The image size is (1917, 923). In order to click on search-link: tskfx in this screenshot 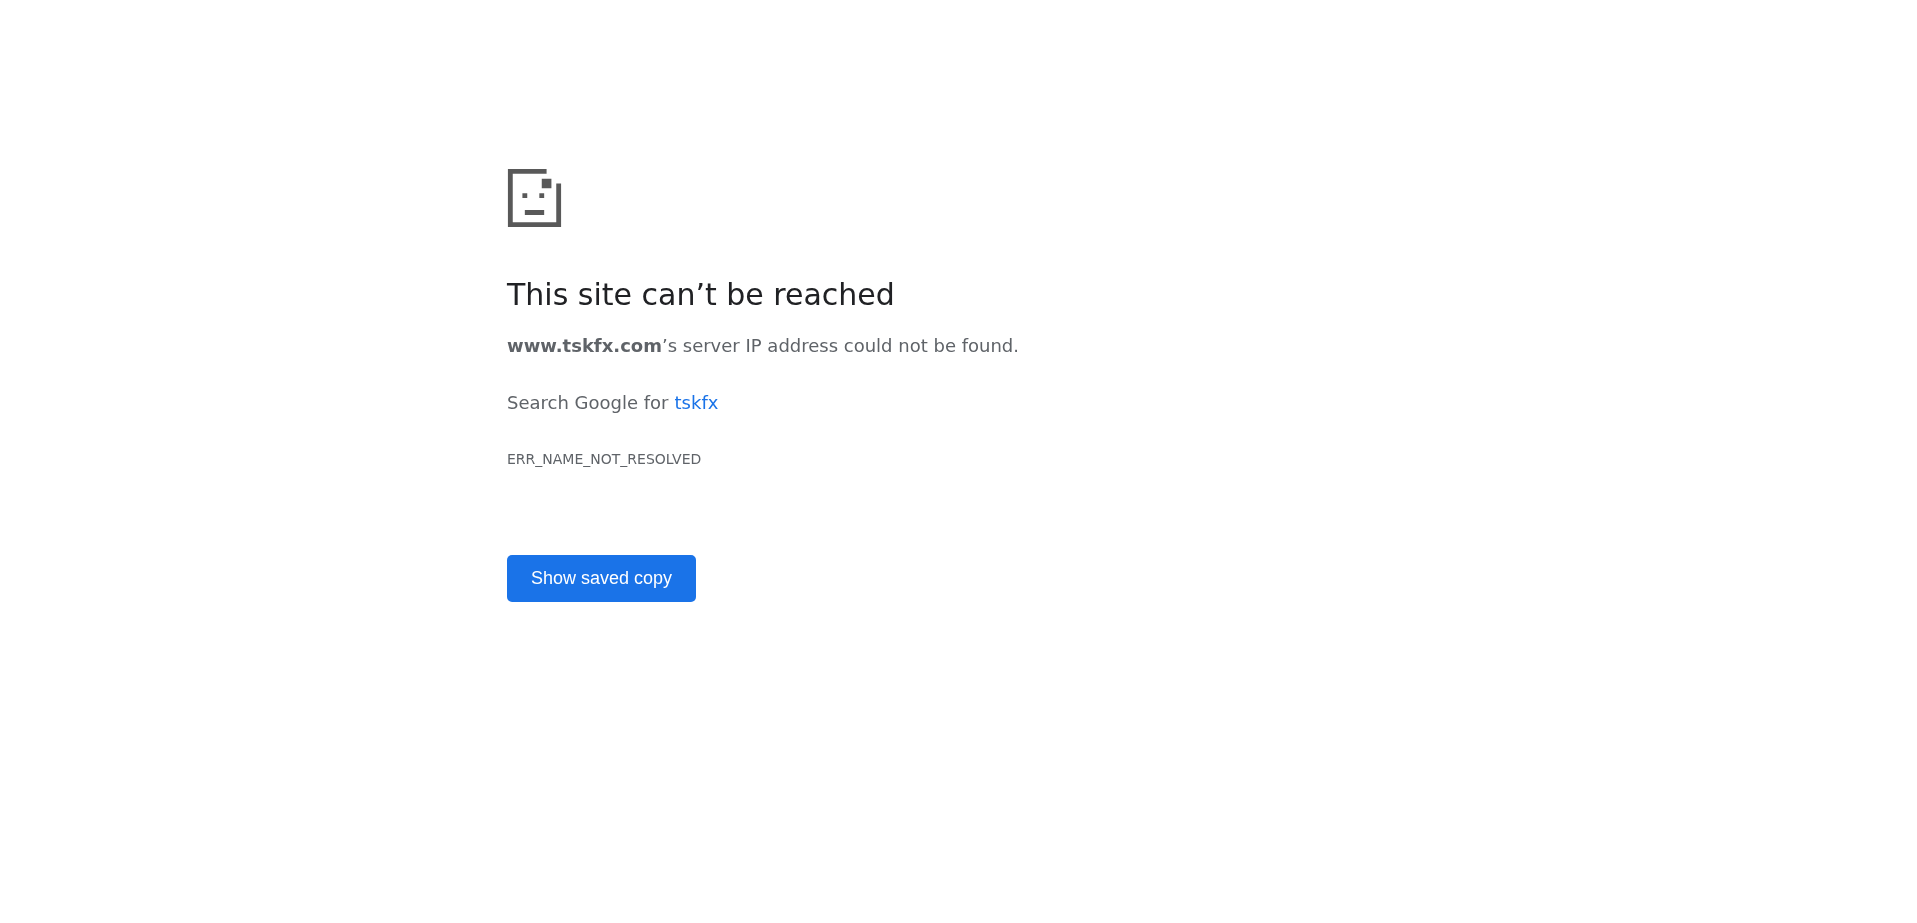, I will do `click(696, 403)`.